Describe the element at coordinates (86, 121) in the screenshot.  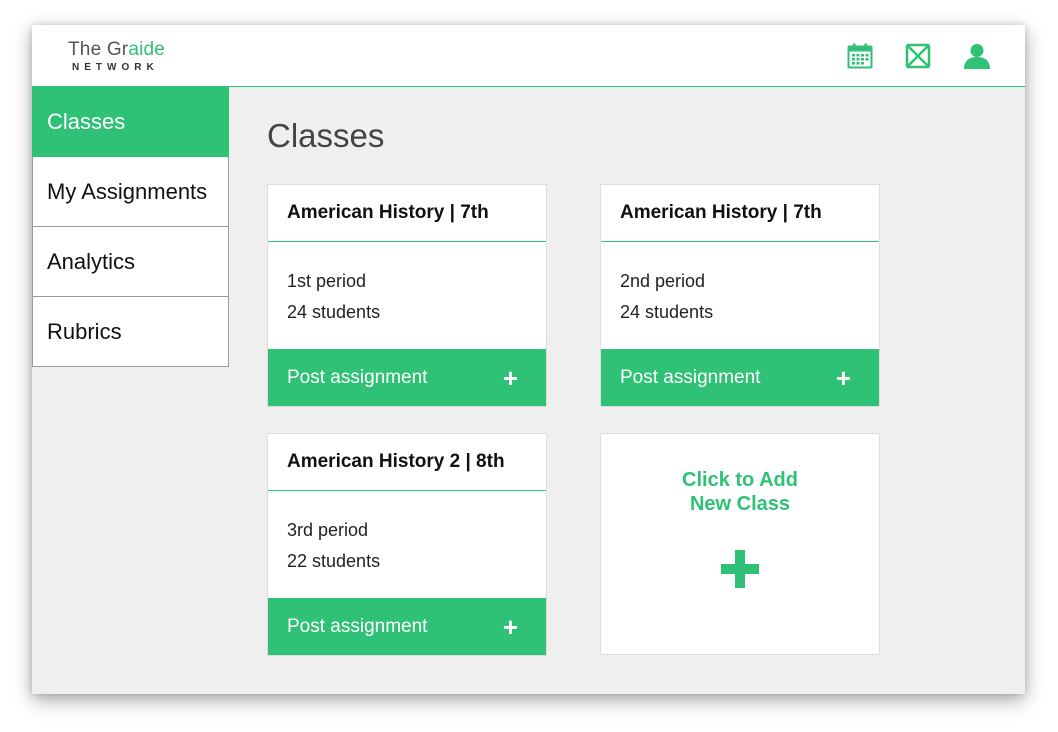
I see `sidebar-item-label: Classes` at that location.